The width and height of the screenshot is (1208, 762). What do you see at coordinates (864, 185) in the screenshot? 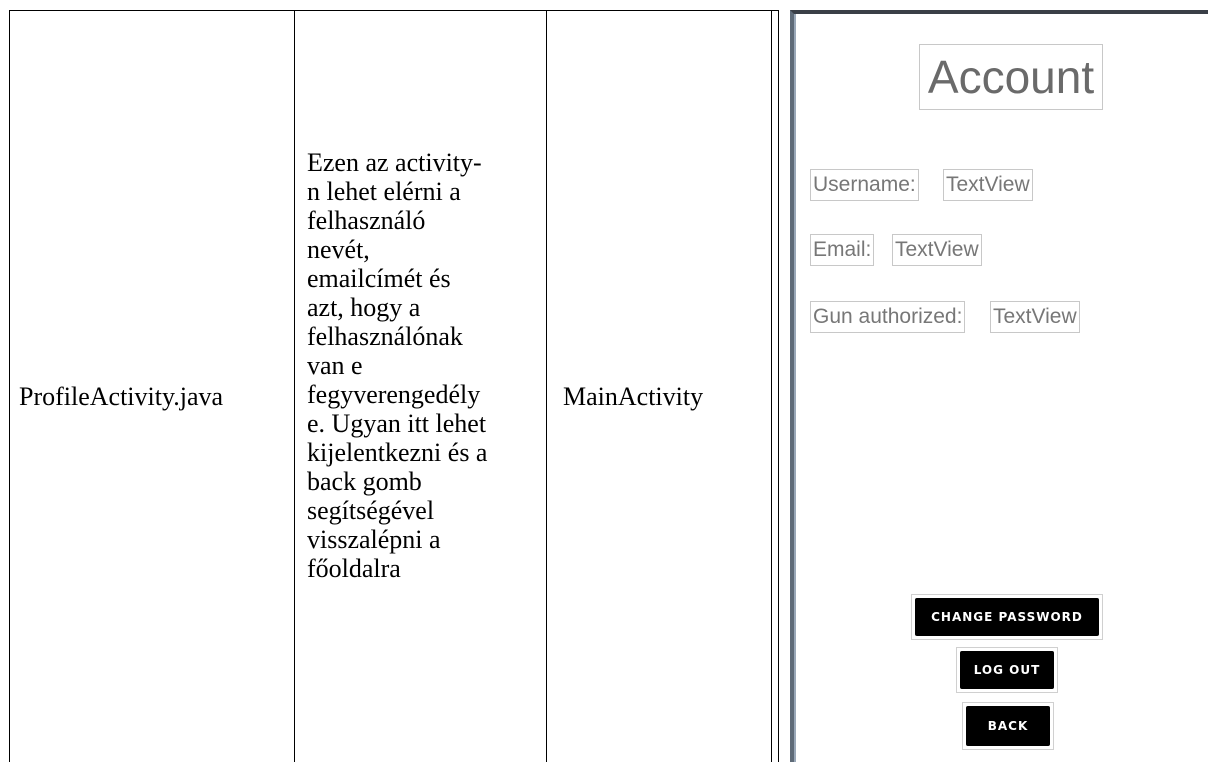
I see `username-label: Username:` at bounding box center [864, 185].